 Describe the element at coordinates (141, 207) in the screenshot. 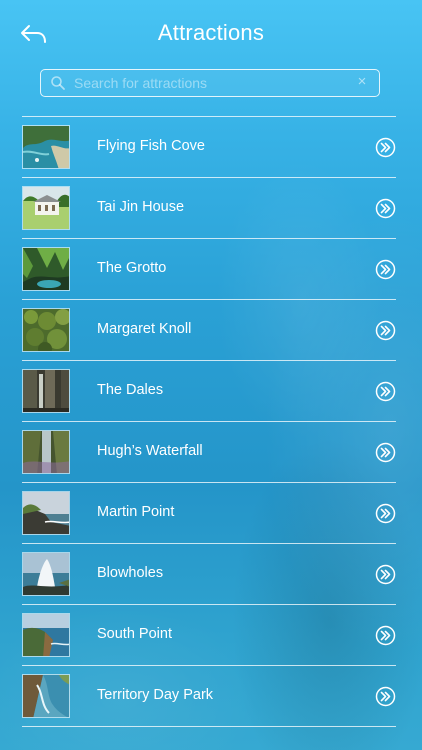

I see `attraction-name: Tai Jin House` at that location.